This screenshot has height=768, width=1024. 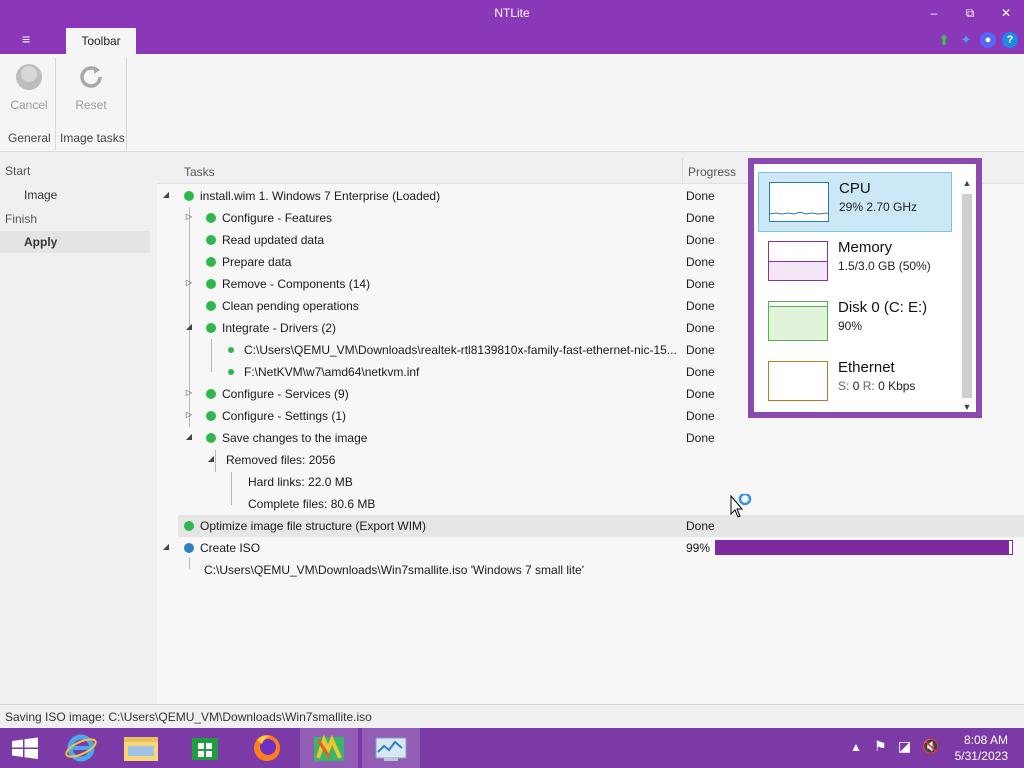 What do you see at coordinates (29, 77) in the screenshot?
I see `cancel-icon` at bounding box center [29, 77].